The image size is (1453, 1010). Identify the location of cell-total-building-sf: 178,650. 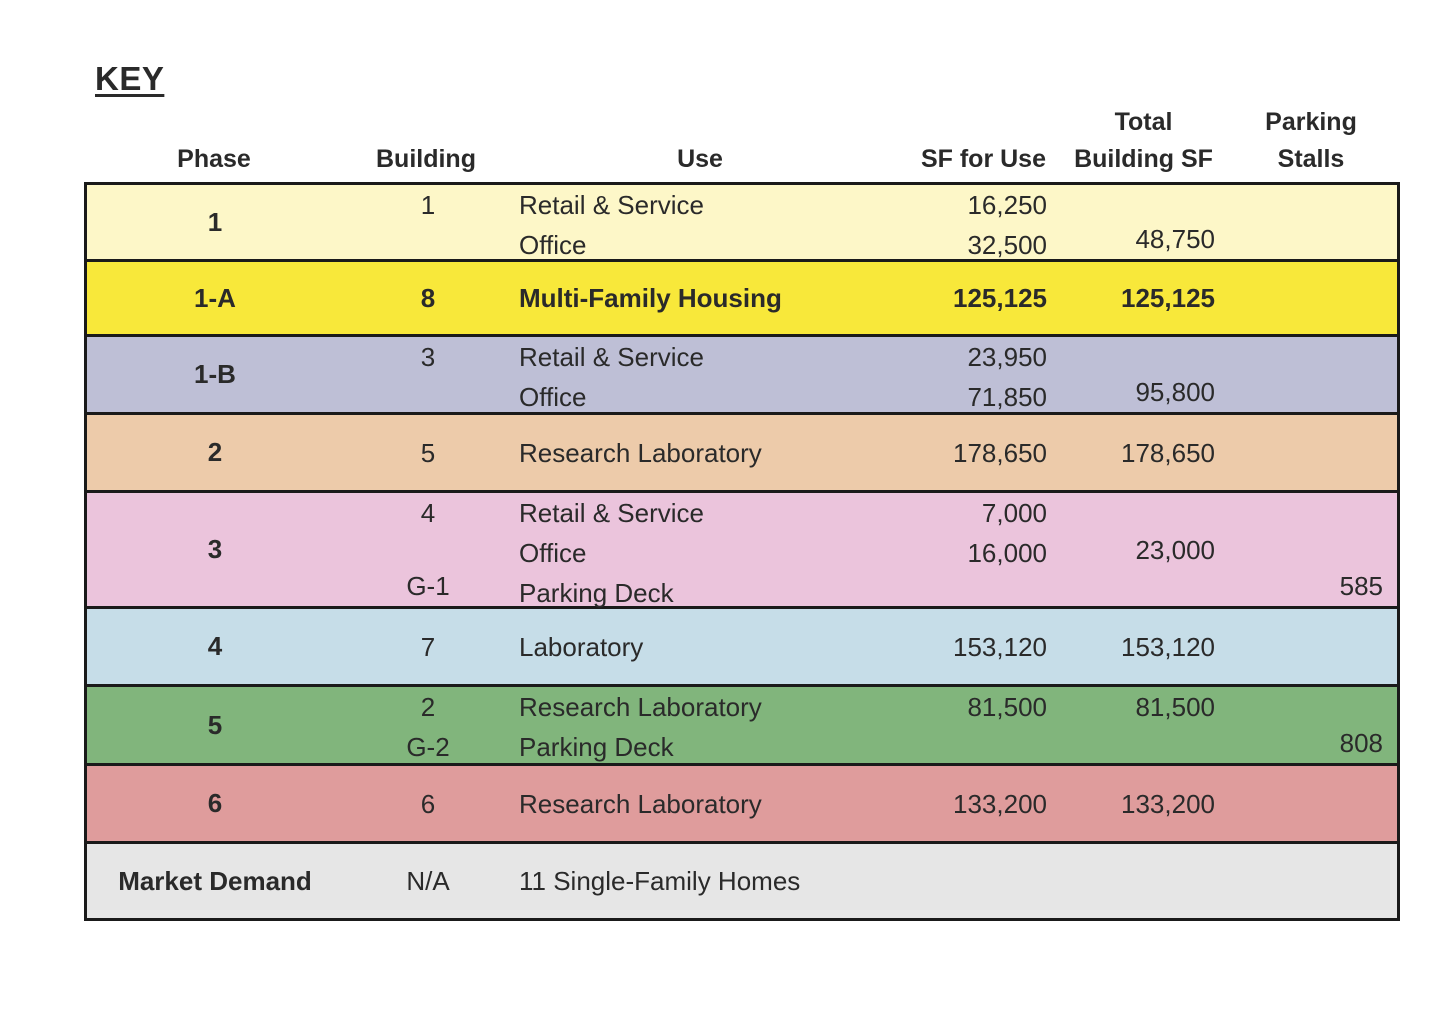
(1138, 452).